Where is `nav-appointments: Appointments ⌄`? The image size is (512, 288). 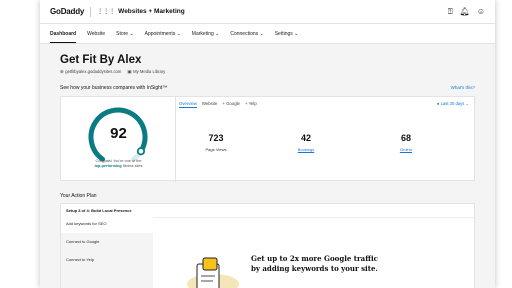
nav-appointments: Appointments ⌄ is located at coordinates (163, 37).